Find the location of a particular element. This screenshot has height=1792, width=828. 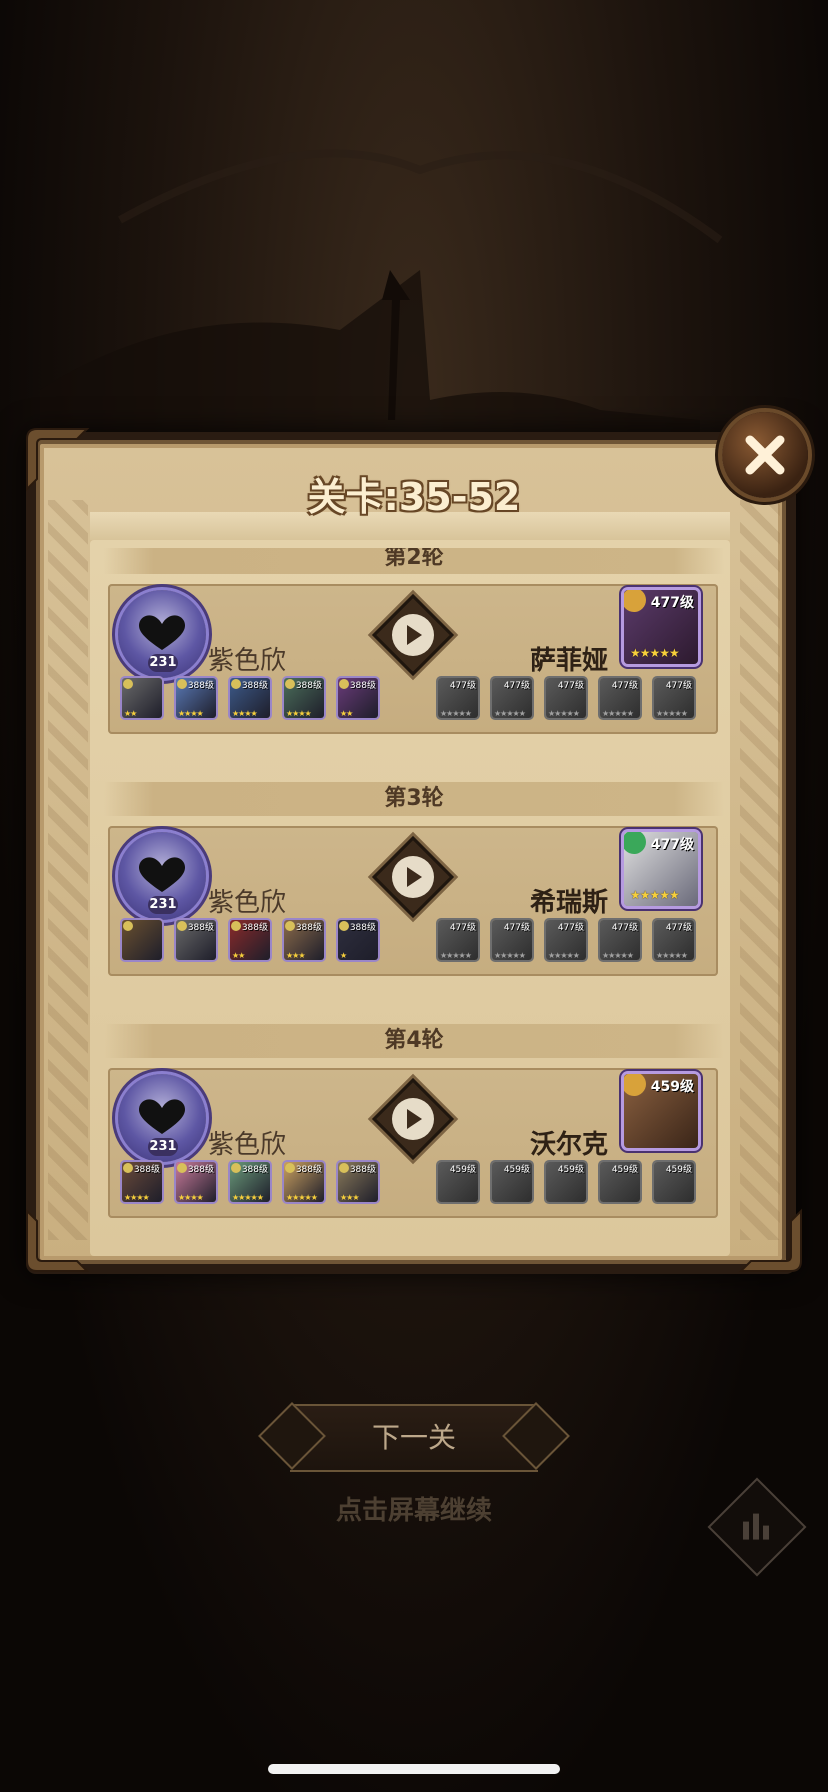

enemy-name: 萨菲娅 is located at coordinates (568, 661).